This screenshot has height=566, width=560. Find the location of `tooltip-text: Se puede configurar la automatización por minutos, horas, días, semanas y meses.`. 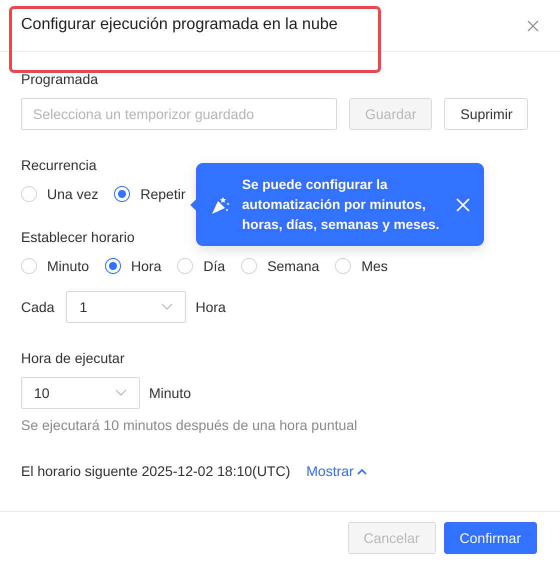

tooltip-text: Se puede configurar la automatización por minutos, horas, días, semanas y meses. is located at coordinates (341, 205).